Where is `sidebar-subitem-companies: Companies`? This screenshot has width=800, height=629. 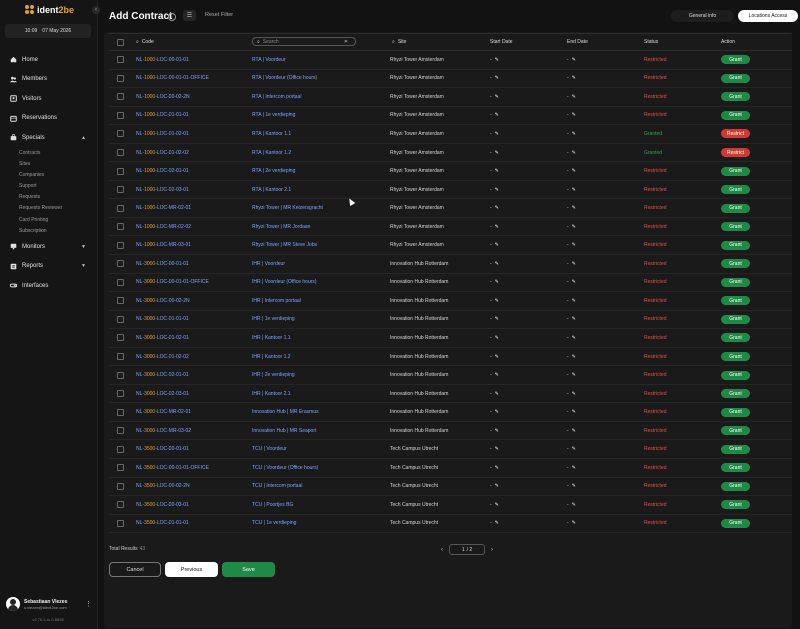
sidebar-subitem-companies: Companies is located at coordinates (48, 175).